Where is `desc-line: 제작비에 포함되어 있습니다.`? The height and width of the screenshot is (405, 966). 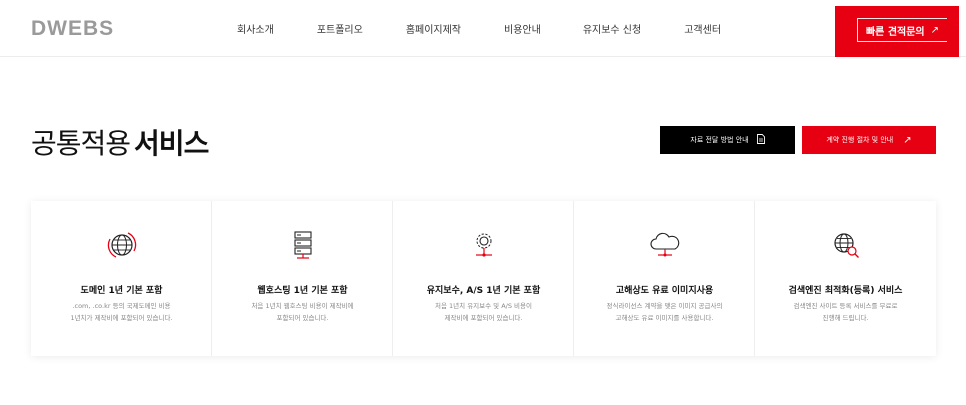
desc-line: 제작비에 포함되어 있습니다. is located at coordinates (483, 318).